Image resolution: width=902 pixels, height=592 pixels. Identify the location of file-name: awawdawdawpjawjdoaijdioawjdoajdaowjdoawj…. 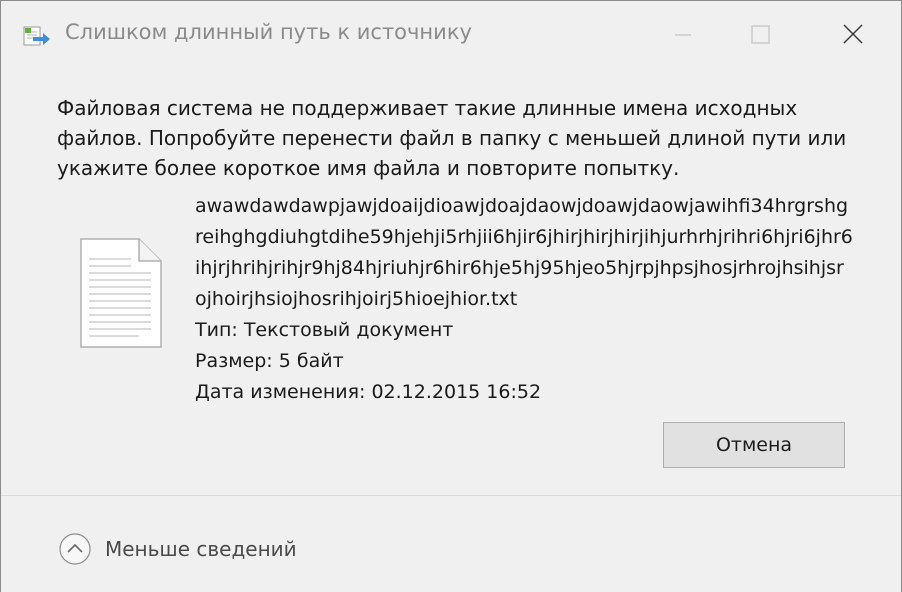
(524, 252).